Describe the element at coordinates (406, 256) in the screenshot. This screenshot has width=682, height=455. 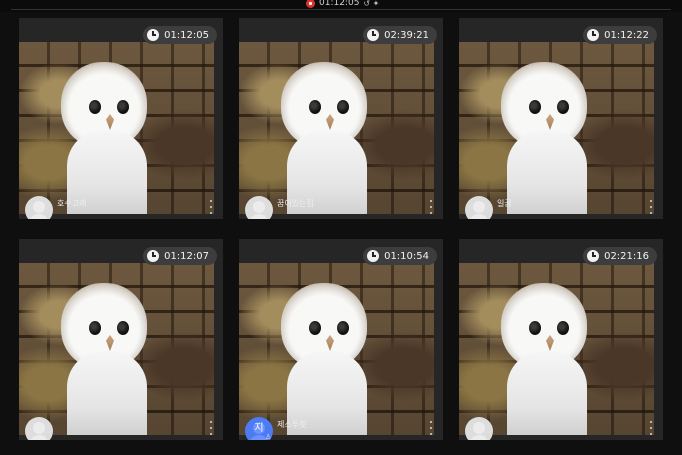
I see `duration-text: 01:10:54` at that location.